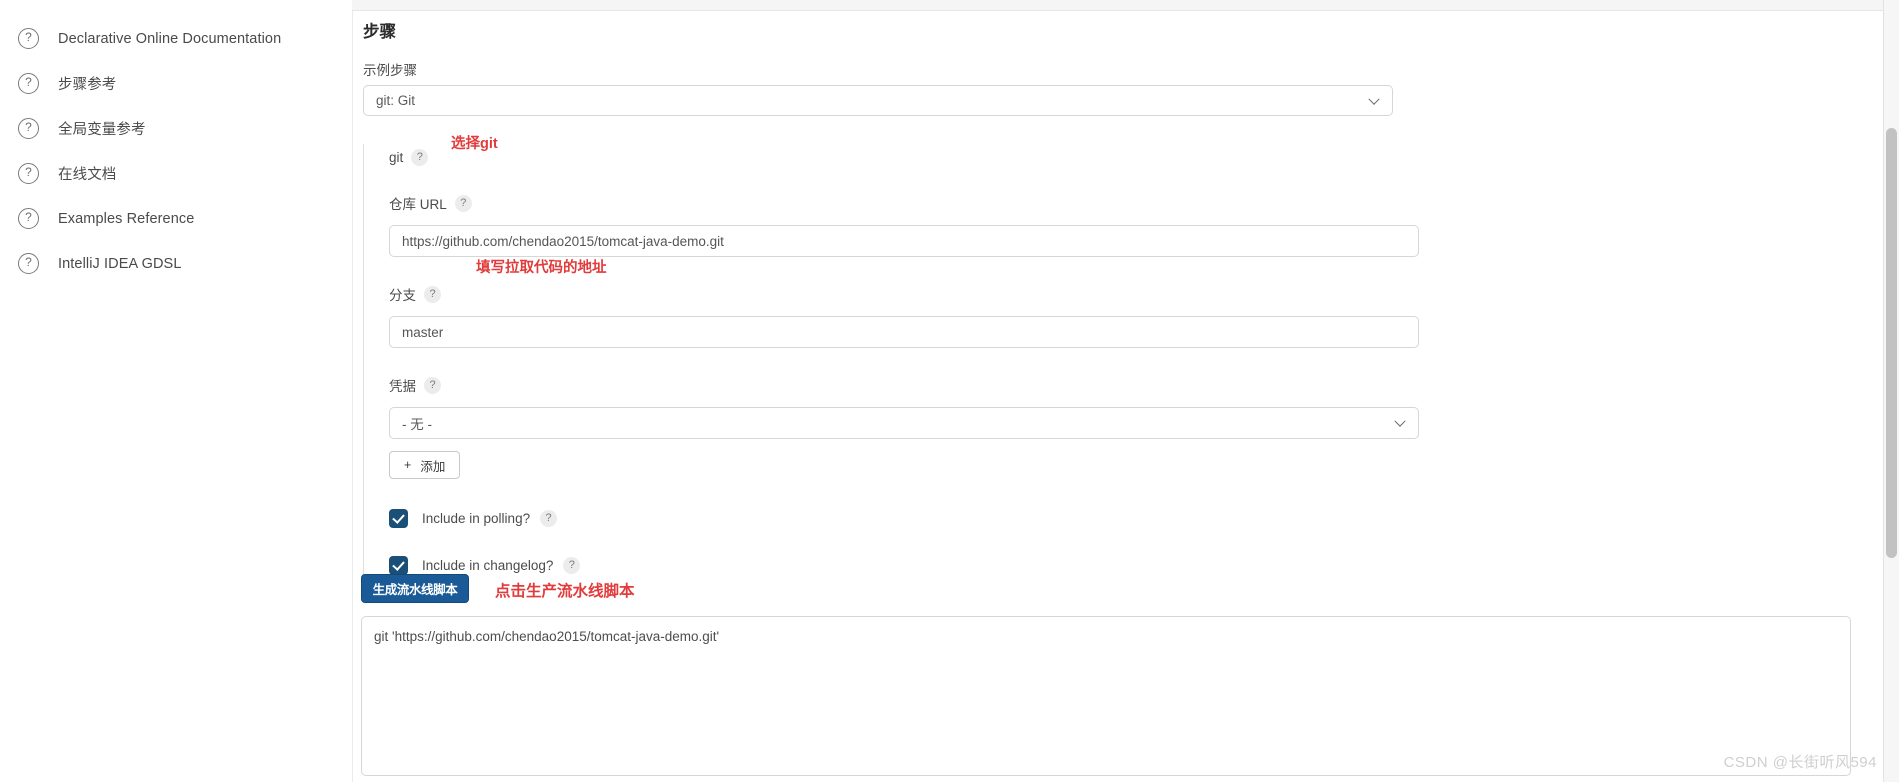 Image resolution: width=1899 pixels, height=782 pixels. What do you see at coordinates (418, 204) in the screenshot?
I see `repo-url-label: 仓库 URL` at bounding box center [418, 204].